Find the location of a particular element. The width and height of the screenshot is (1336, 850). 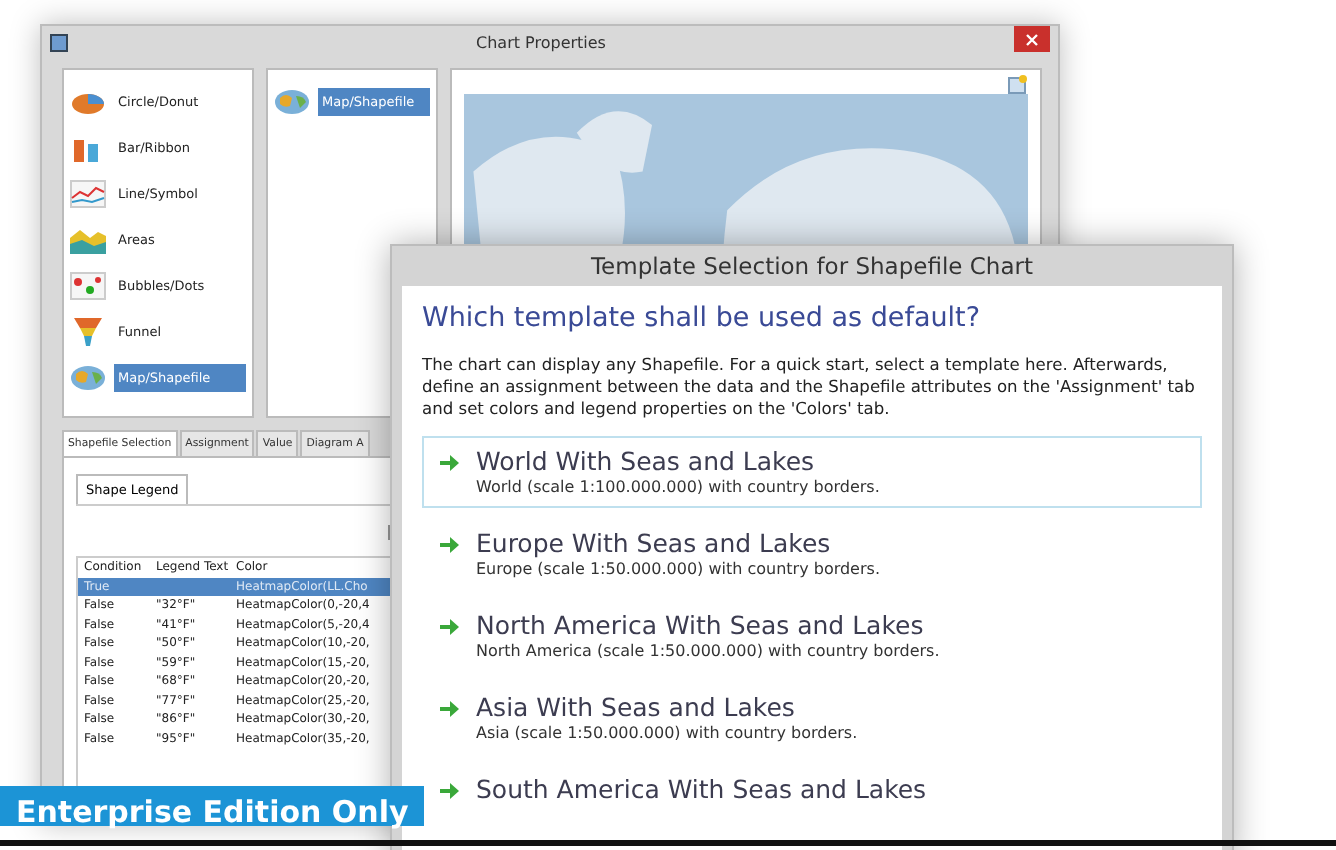

bubble-chart-icon is located at coordinates (88, 286).